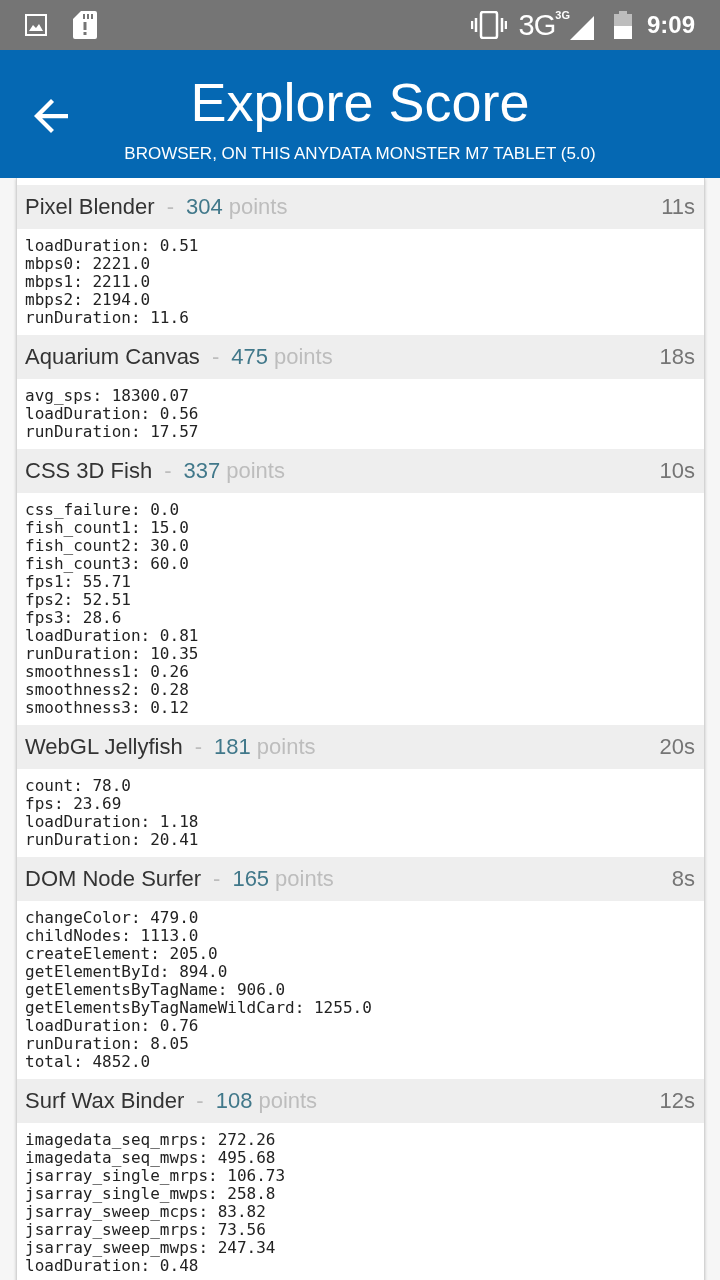  What do you see at coordinates (85, 25) in the screenshot?
I see `sd-card-icon` at bounding box center [85, 25].